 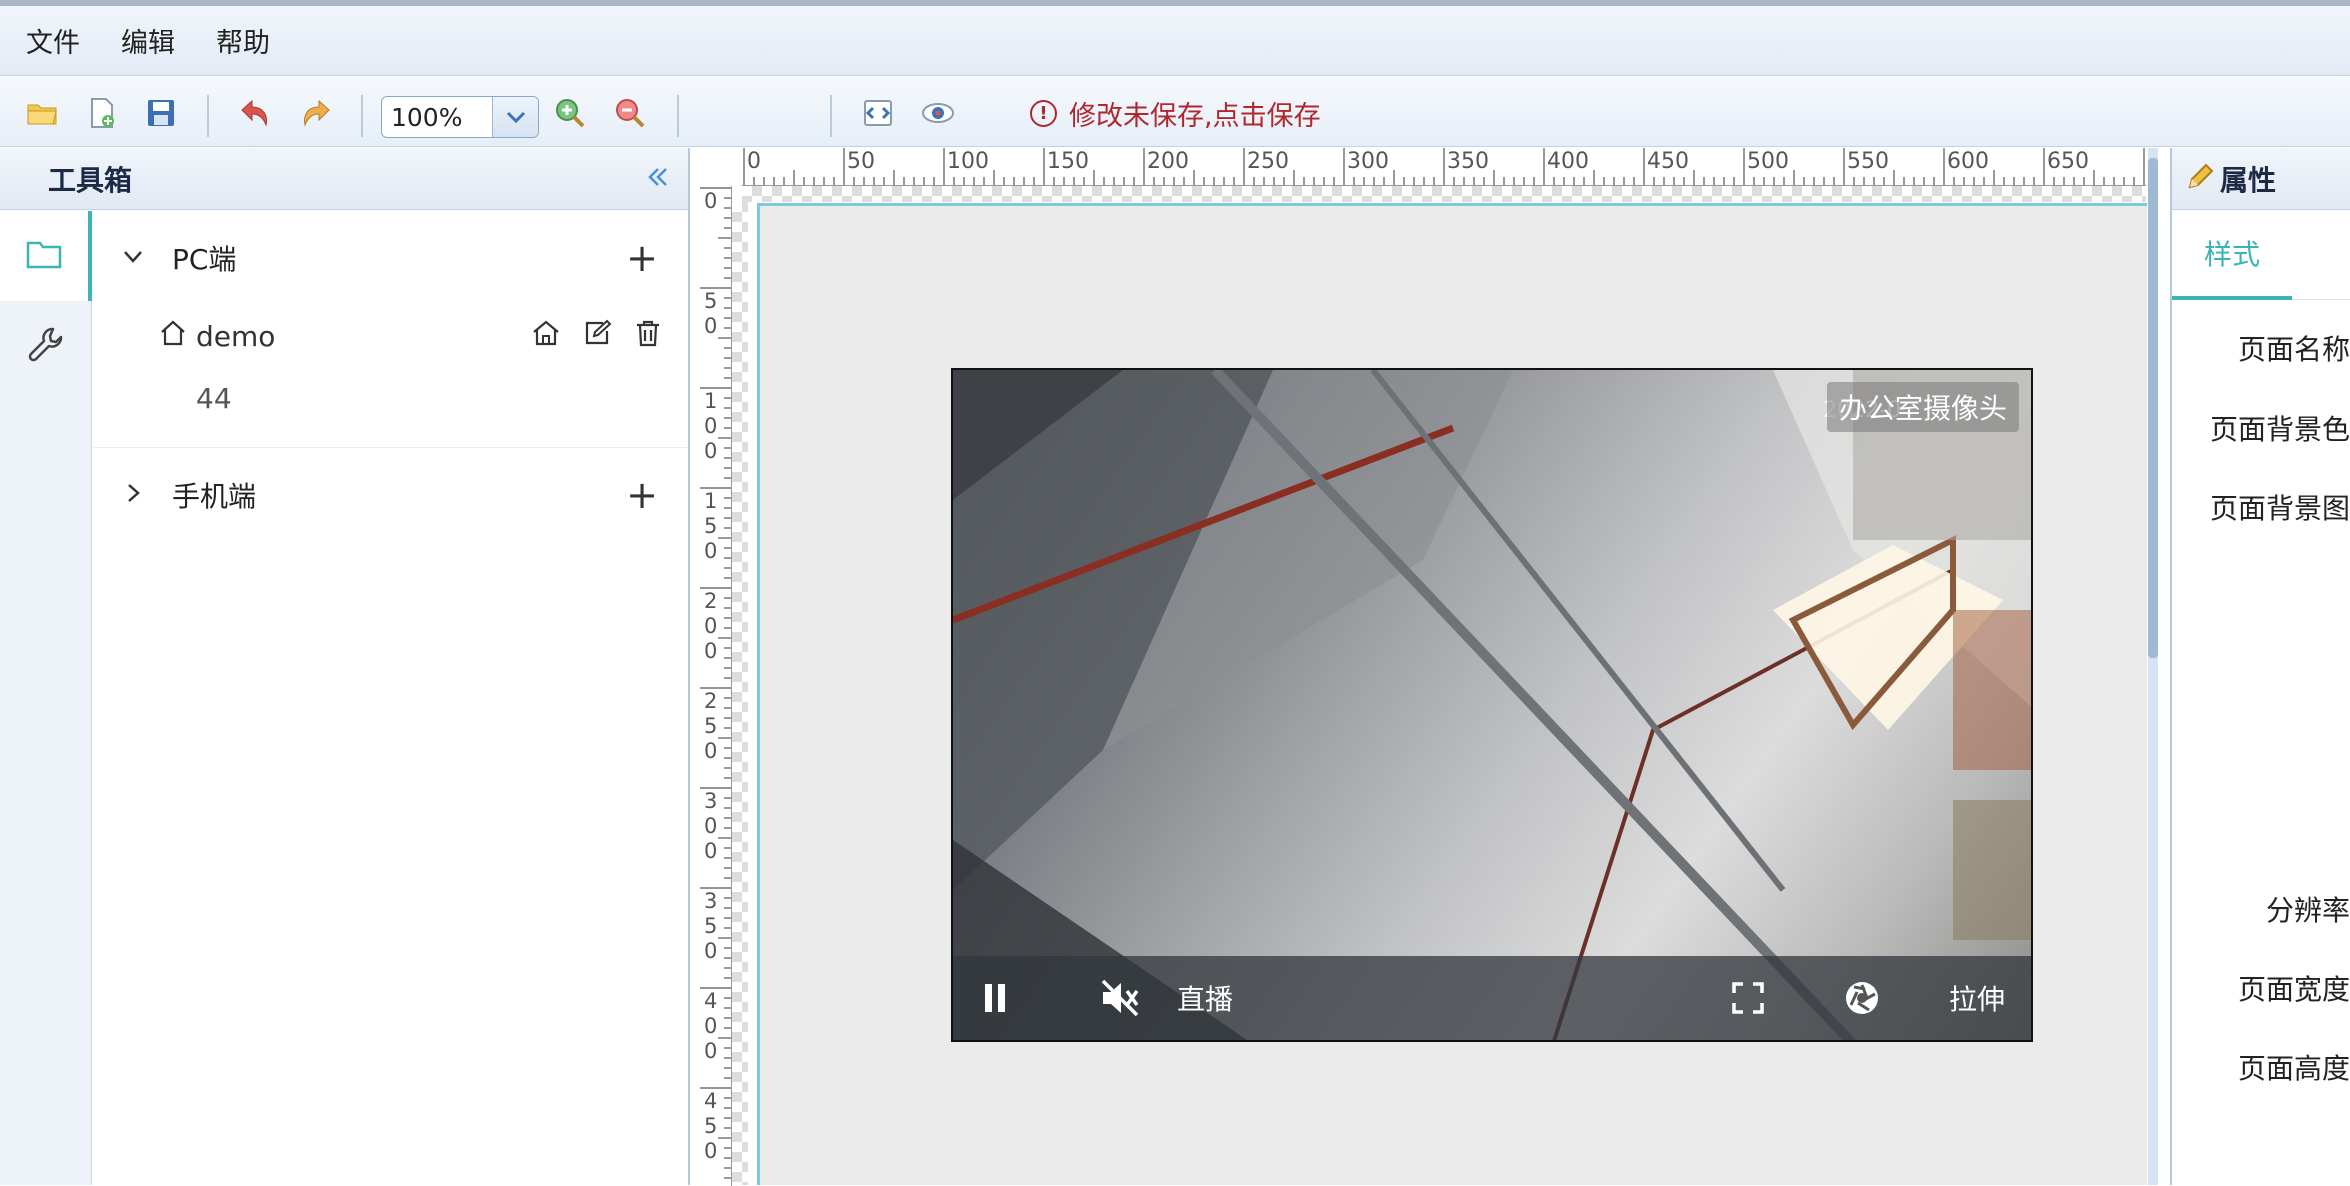 What do you see at coordinates (1468, 161) in the screenshot?
I see `ruler-h-label: 350` at bounding box center [1468, 161].